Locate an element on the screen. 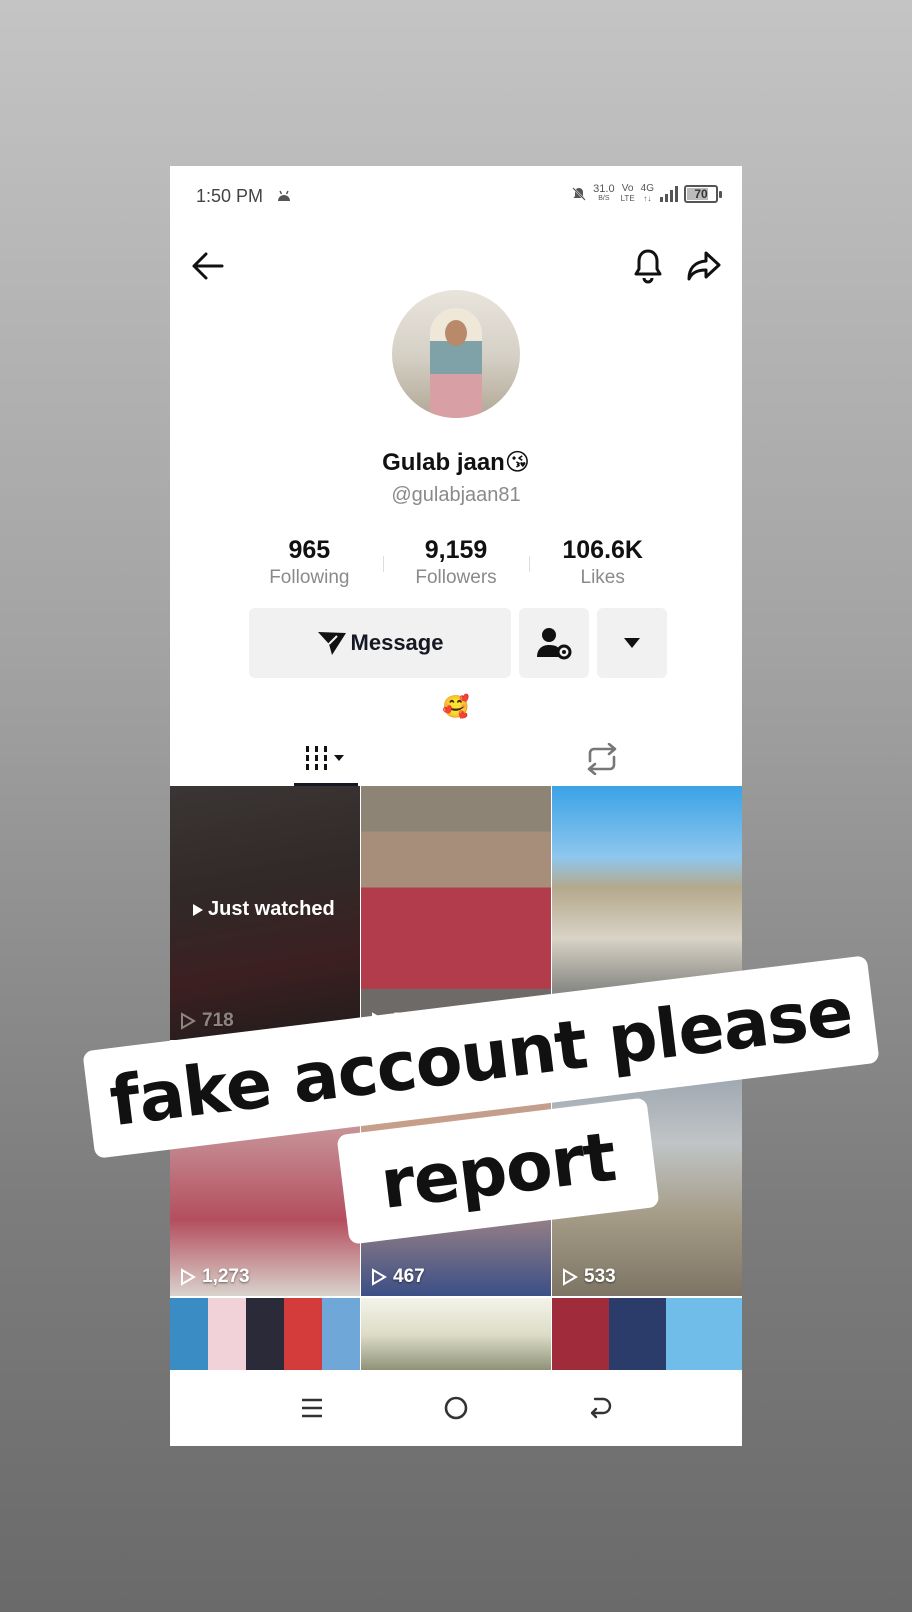 The height and width of the screenshot is (1612, 912). status-icons: 31.0 B/S Vo LTE 4G ↑↓ 70 is located at coordinates (646, 193).